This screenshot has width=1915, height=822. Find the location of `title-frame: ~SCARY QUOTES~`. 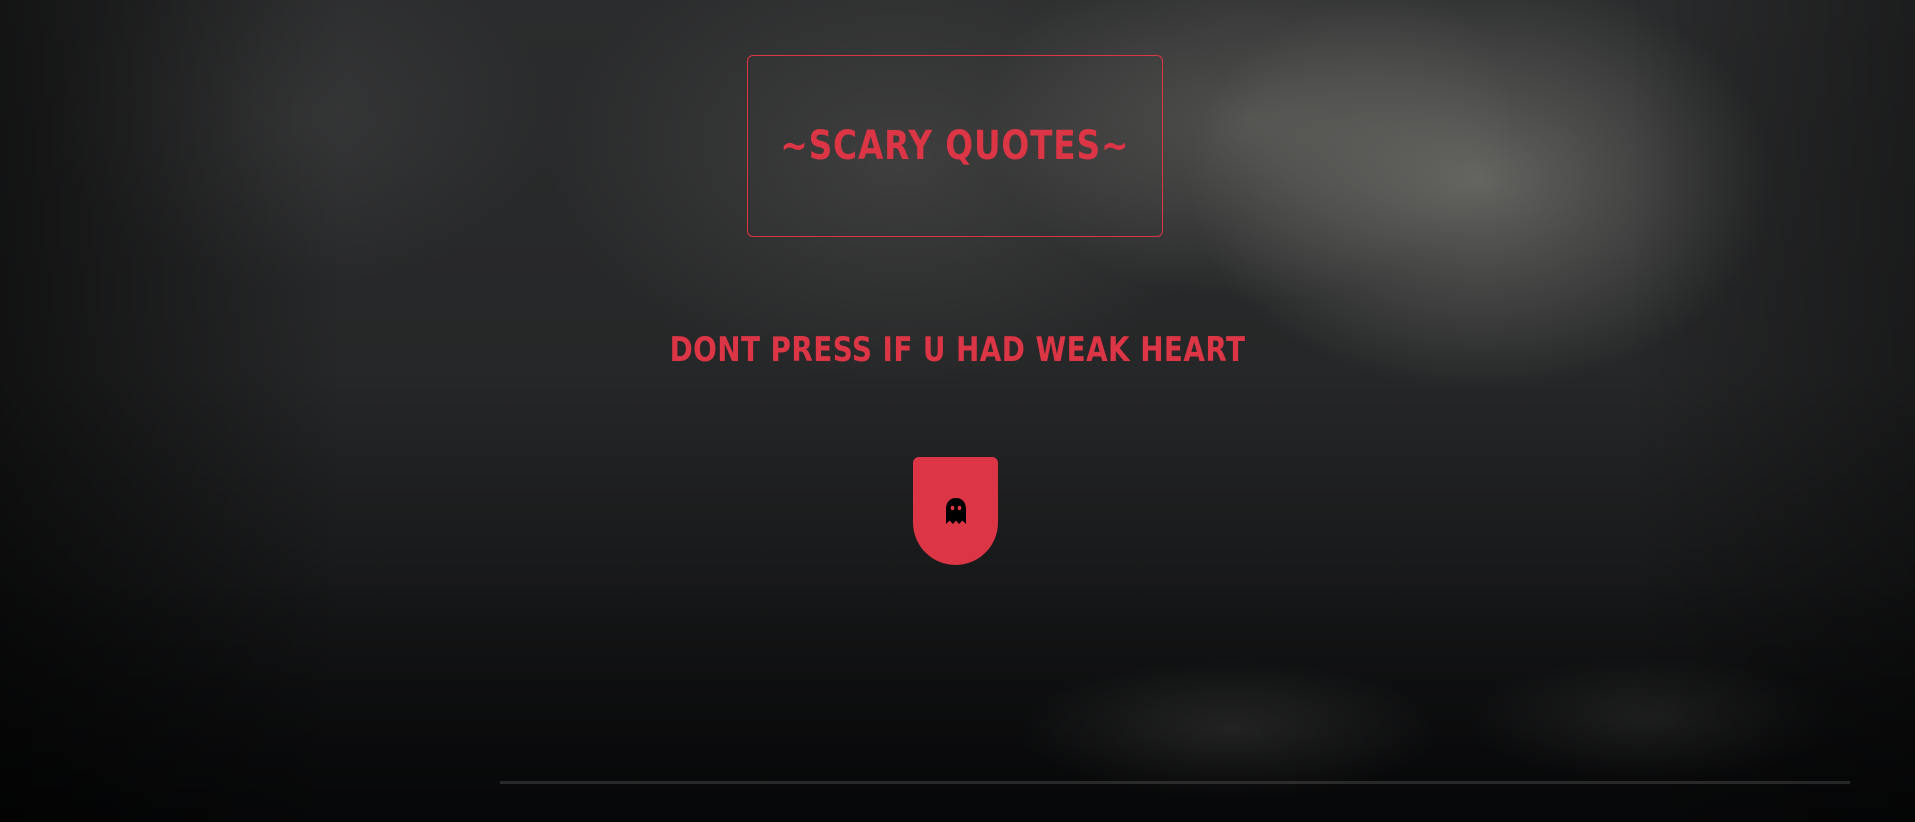

title-frame: ~SCARY QUOTES~ is located at coordinates (955, 146).